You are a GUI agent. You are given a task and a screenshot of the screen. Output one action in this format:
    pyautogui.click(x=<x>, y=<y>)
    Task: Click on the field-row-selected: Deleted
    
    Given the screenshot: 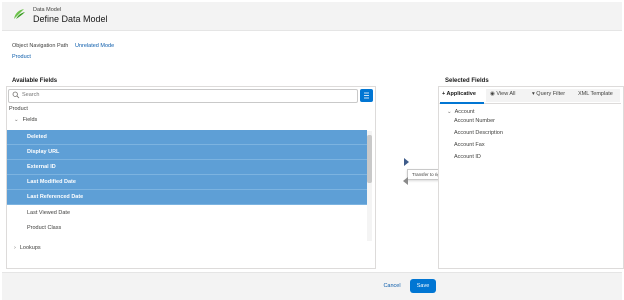 What is the action you would take?
    pyautogui.click(x=187, y=137)
    